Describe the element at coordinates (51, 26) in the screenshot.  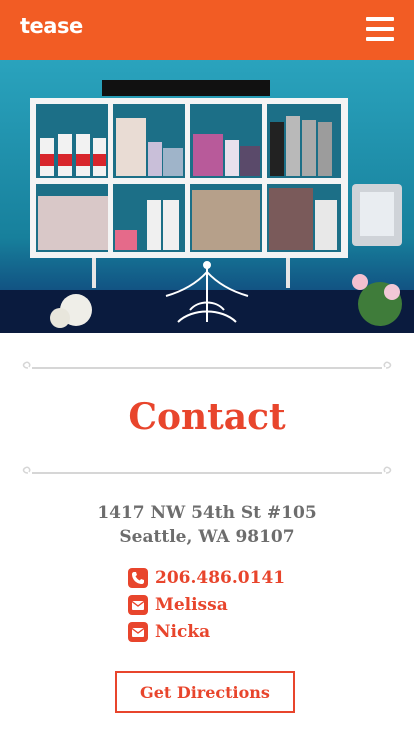
I see `site-logo: tease` at that location.